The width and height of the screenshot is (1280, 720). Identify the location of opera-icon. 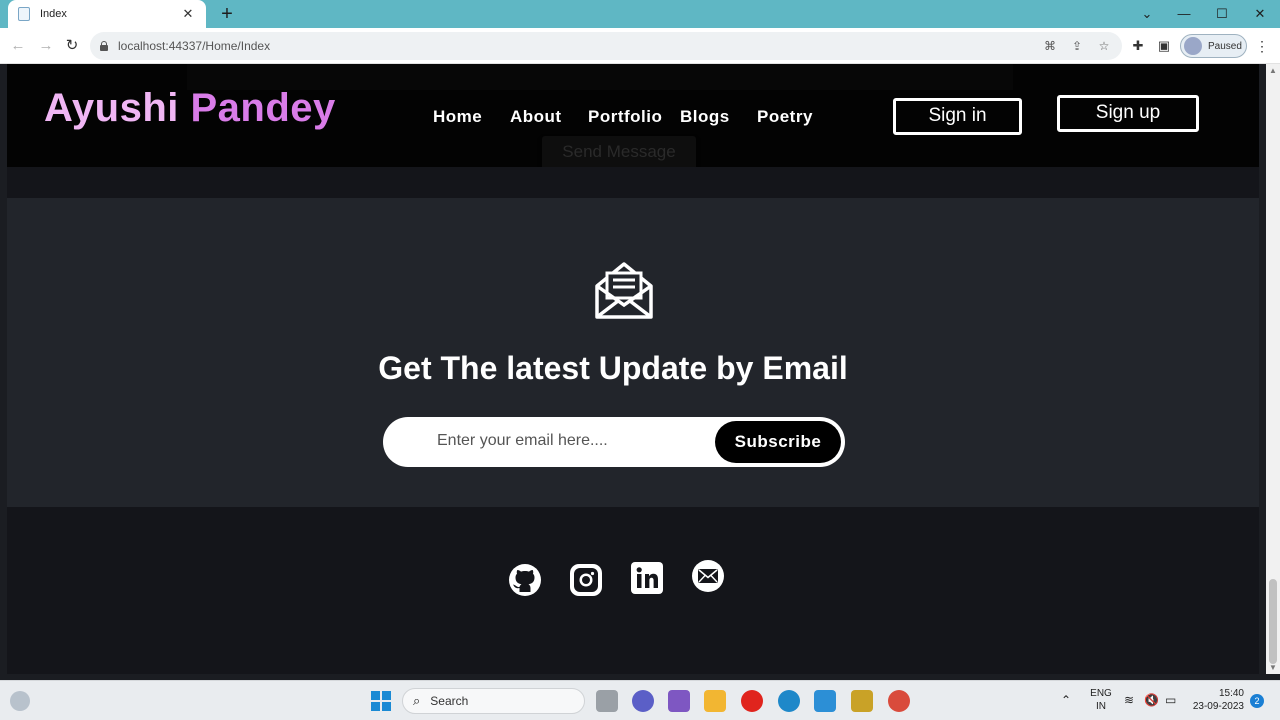
(752, 701).